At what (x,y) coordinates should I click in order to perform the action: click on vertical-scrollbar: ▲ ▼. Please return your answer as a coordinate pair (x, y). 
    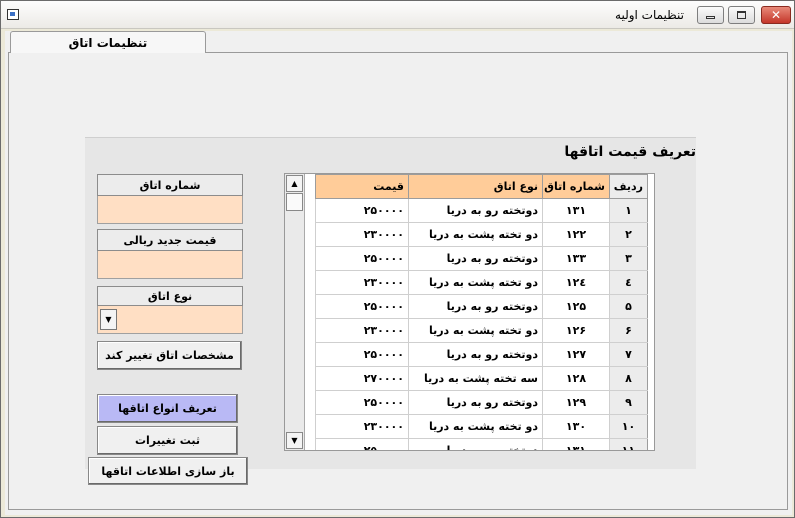
    Looking at the image, I should click on (295, 312).